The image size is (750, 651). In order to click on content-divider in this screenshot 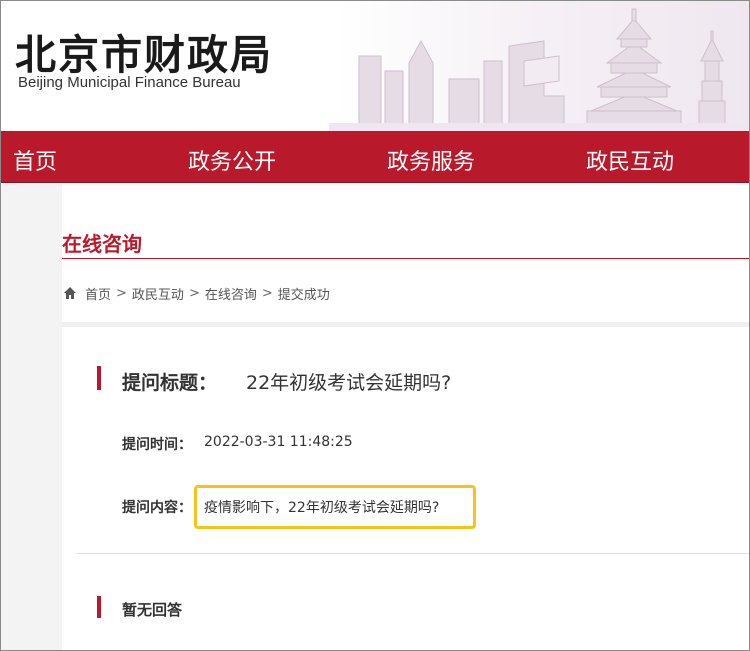, I will do `click(413, 553)`.